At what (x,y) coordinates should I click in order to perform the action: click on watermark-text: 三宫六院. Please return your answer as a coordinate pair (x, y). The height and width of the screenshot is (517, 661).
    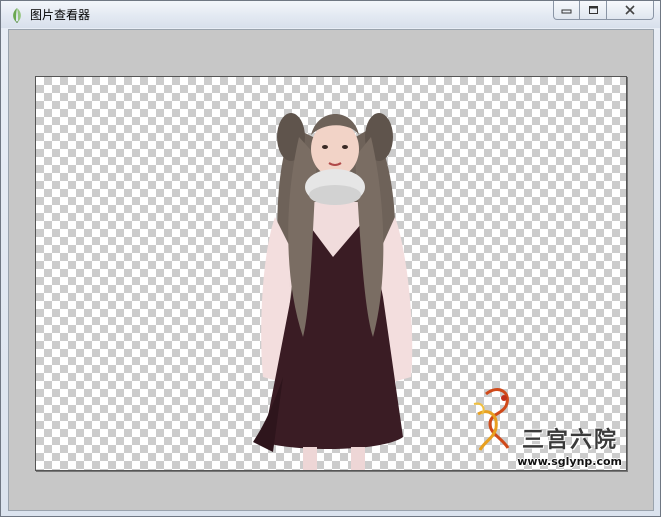
    Looking at the image, I should click on (569, 440).